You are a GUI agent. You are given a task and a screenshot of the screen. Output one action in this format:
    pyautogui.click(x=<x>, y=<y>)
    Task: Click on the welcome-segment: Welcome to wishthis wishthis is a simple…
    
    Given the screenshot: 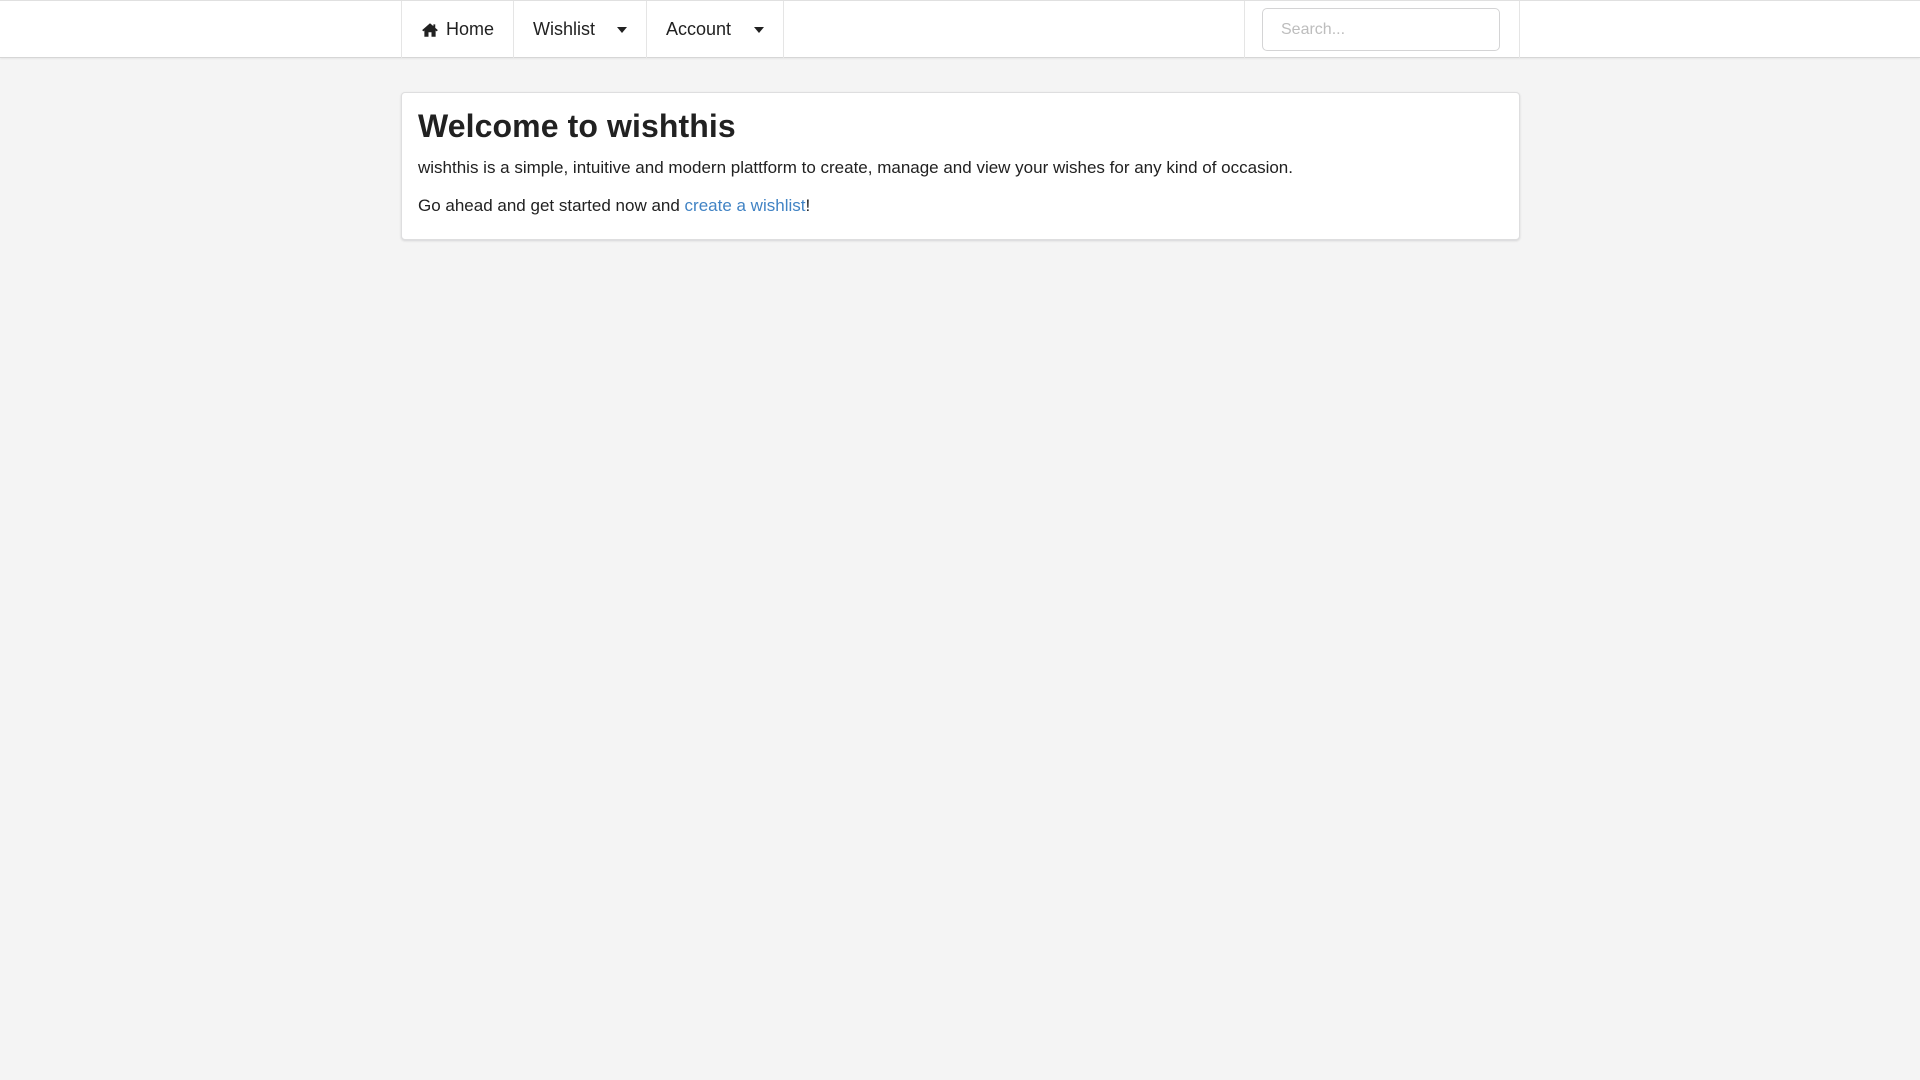 What is the action you would take?
    pyautogui.click(x=960, y=166)
    